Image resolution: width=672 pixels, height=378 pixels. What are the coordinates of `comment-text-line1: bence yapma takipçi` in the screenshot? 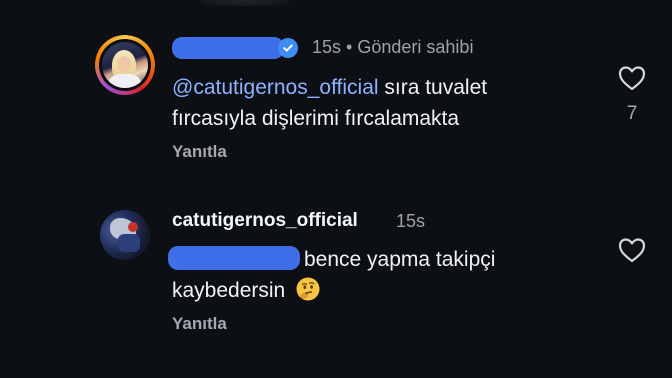 It's located at (400, 259).